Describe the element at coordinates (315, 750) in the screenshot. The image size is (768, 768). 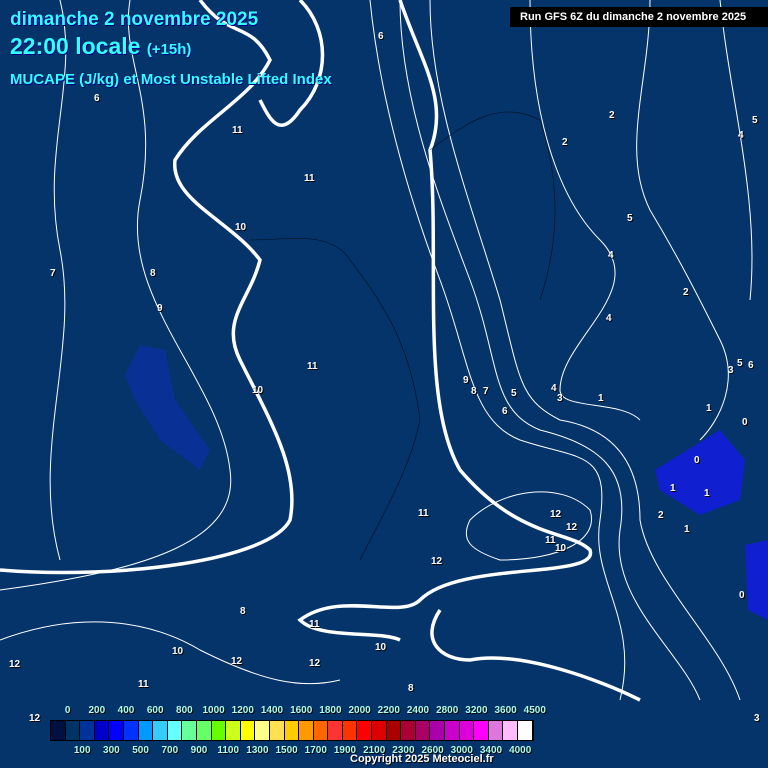
I see `legend-tick-bottom: 1700` at that location.